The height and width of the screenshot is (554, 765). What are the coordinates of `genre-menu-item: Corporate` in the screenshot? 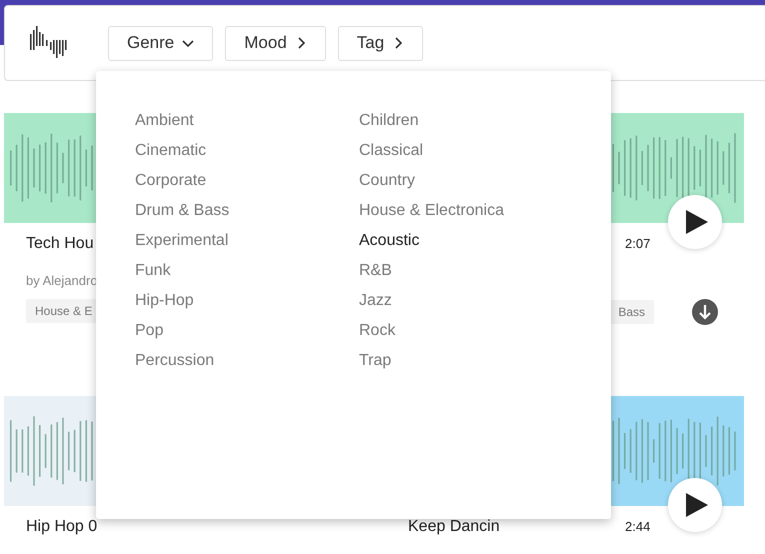 It's located at (170, 180).